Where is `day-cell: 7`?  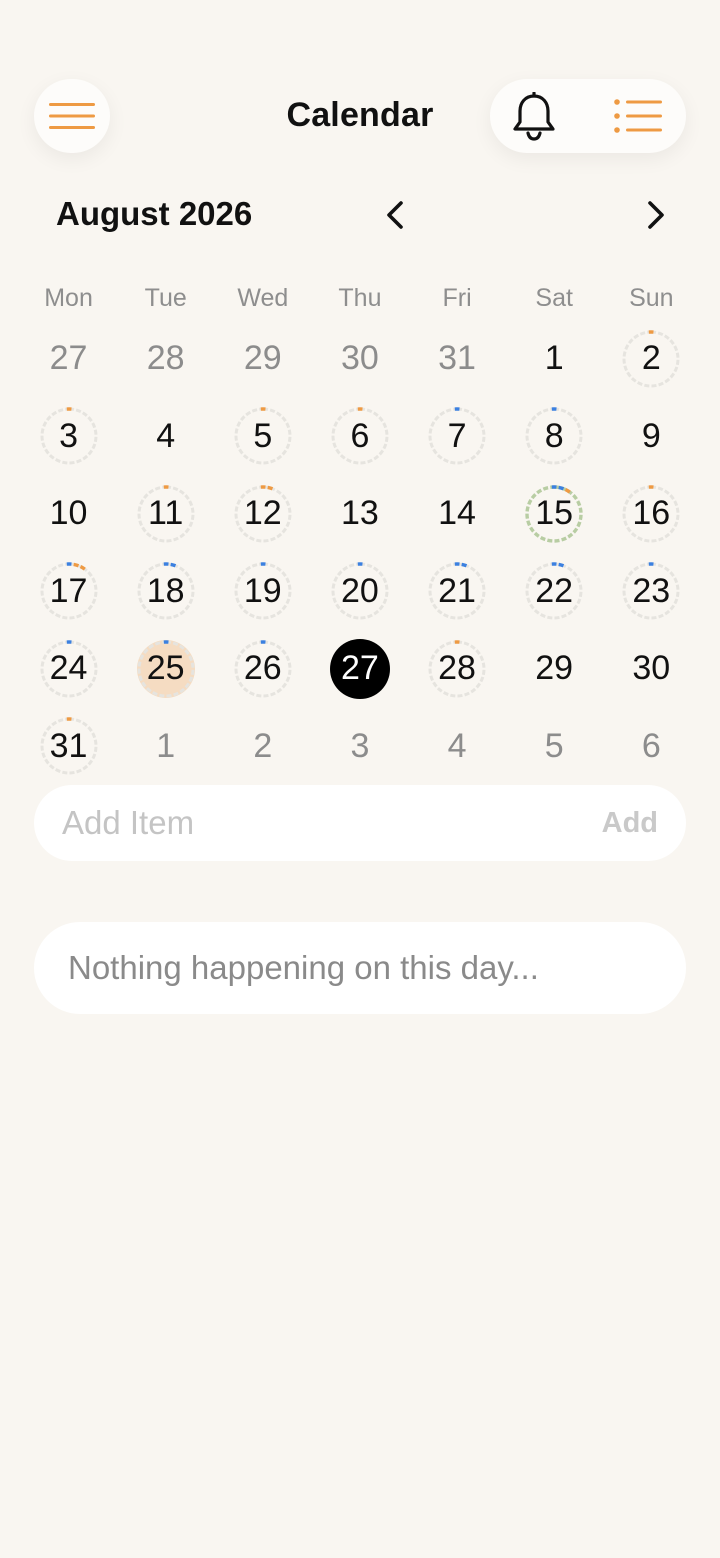 day-cell: 7 is located at coordinates (457, 437).